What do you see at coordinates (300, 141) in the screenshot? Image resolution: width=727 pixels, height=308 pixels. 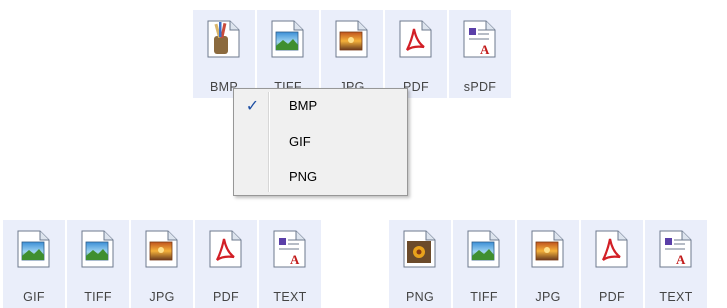 I see `menu-item-label: GIF` at bounding box center [300, 141].